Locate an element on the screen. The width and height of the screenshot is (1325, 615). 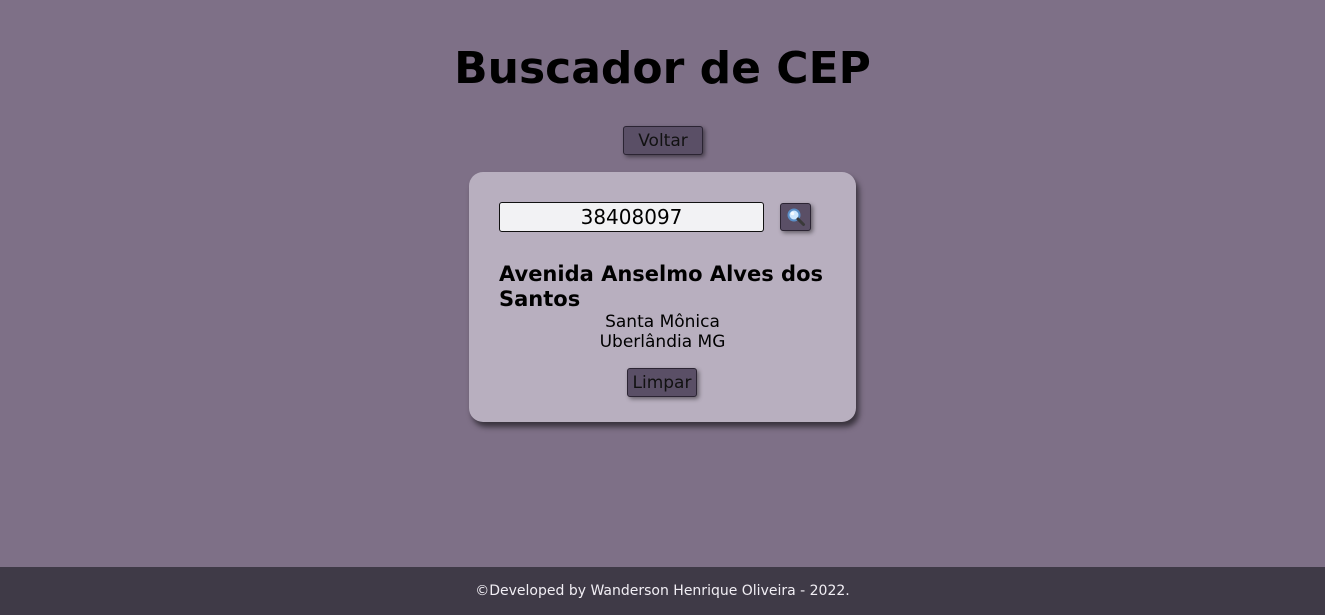
neighborhood: Santa Mônica is located at coordinates (662, 322).